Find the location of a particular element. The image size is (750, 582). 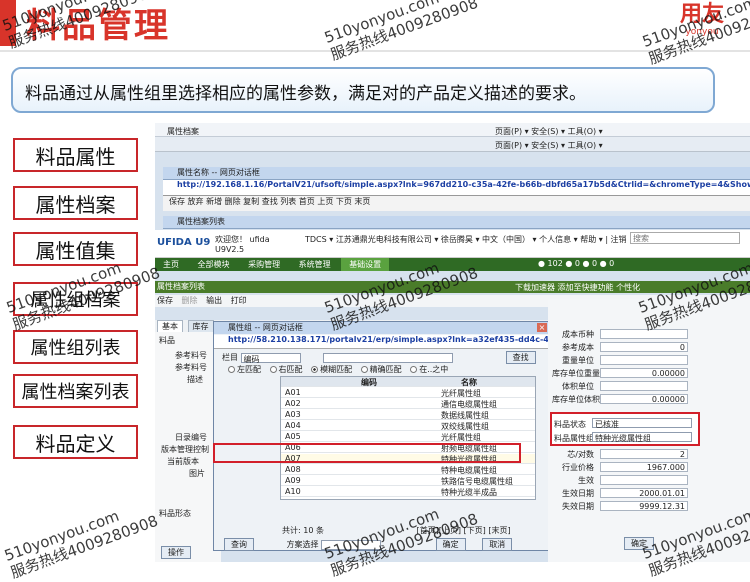

form-field-label: 库存单位体积 is located at coordinates (576, 399).